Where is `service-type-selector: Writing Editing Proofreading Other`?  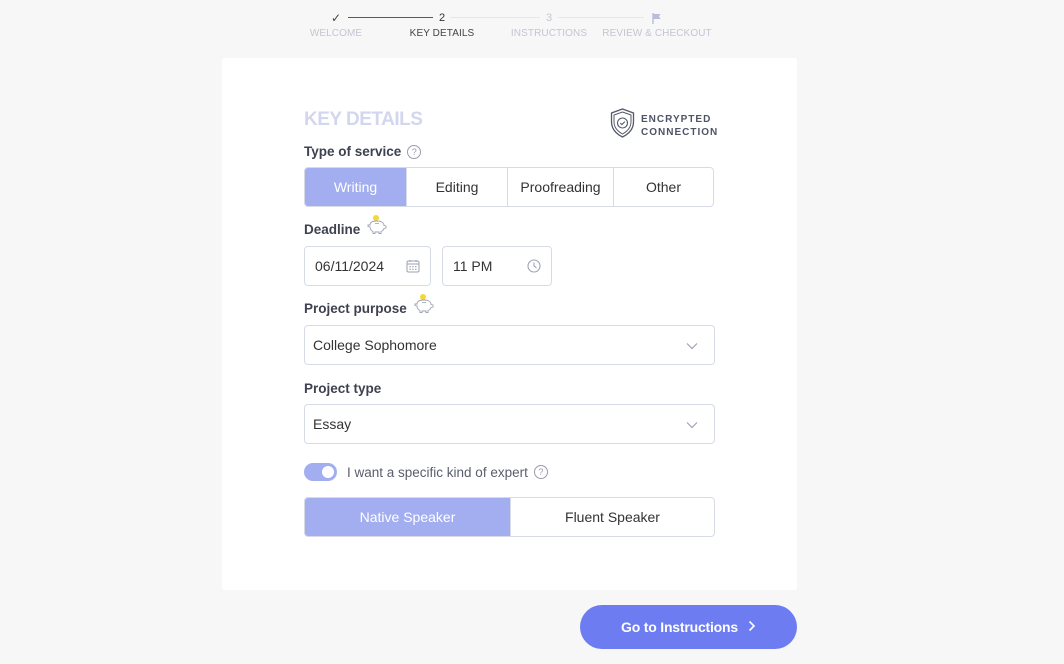
service-type-selector: Writing Editing Proofreading Other is located at coordinates (509, 187).